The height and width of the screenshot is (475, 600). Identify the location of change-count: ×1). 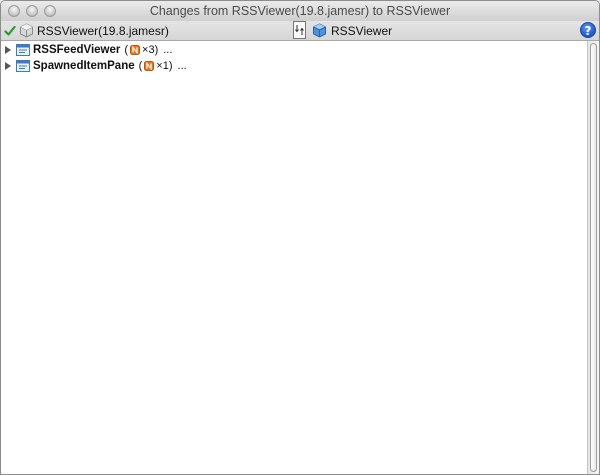
(164, 66).